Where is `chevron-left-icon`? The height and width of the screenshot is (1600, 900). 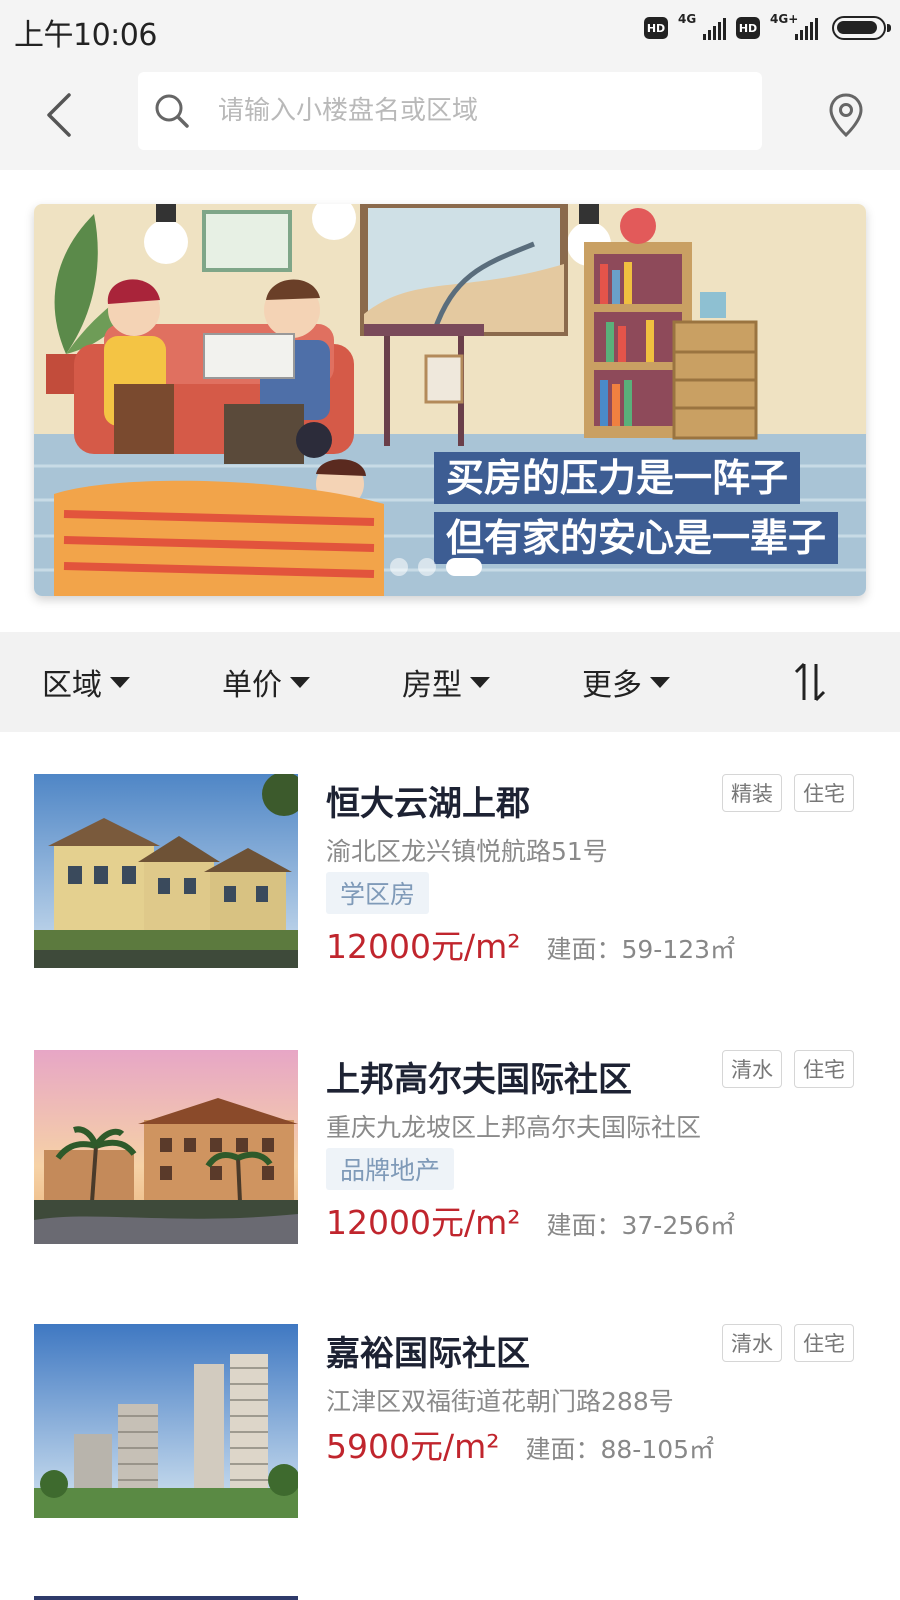
chevron-left-icon is located at coordinates (59, 115).